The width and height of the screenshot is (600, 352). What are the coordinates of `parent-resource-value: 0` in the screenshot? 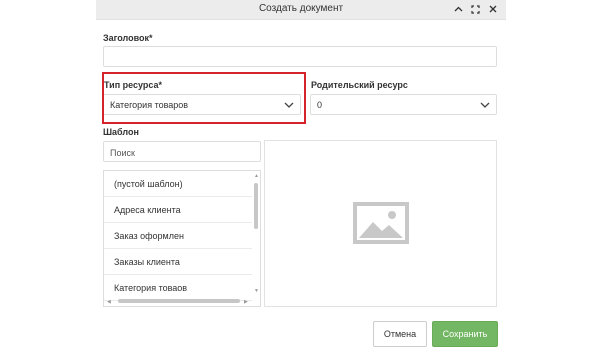 It's located at (320, 105).